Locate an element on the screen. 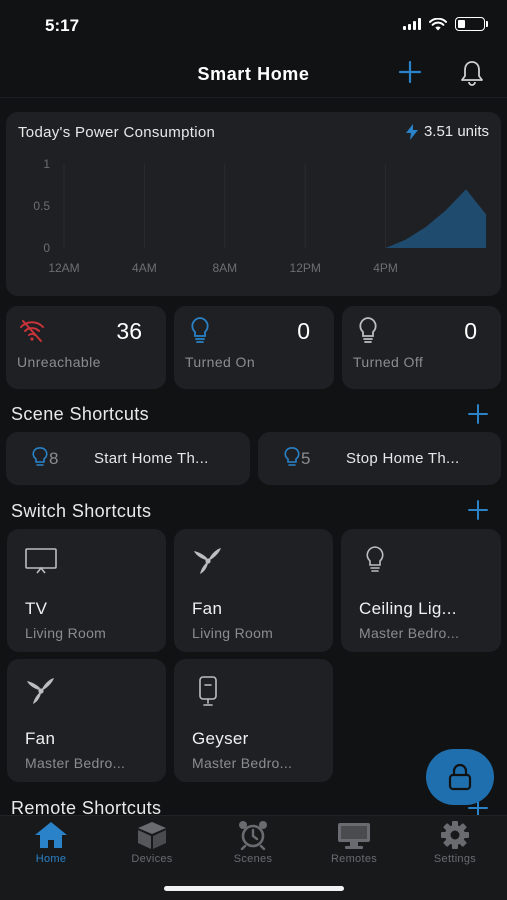  tab-remotes: Remotes is located at coordinates (354, 842).